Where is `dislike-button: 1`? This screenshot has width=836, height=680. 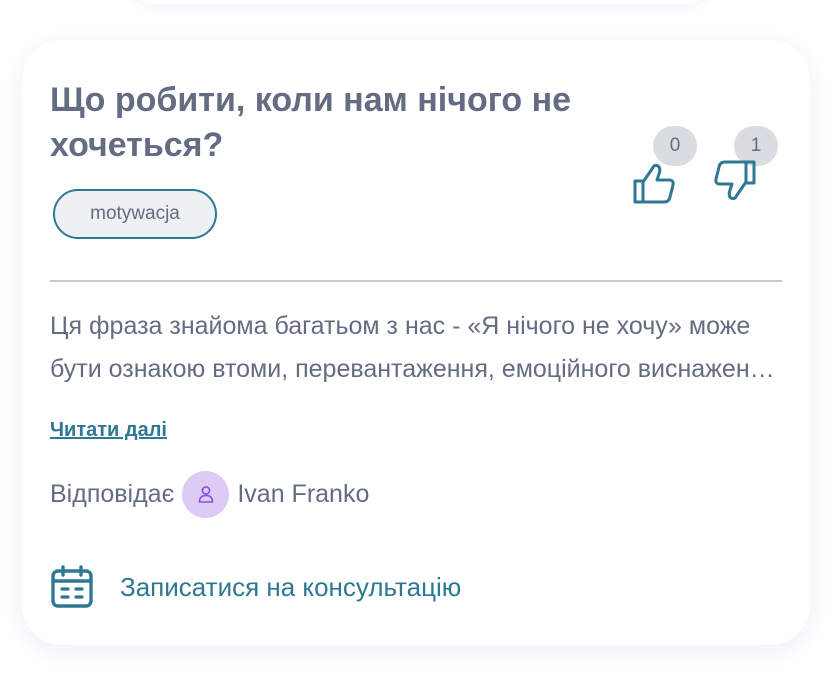
dislike-button: 1 is located at coordinates (744, 166).